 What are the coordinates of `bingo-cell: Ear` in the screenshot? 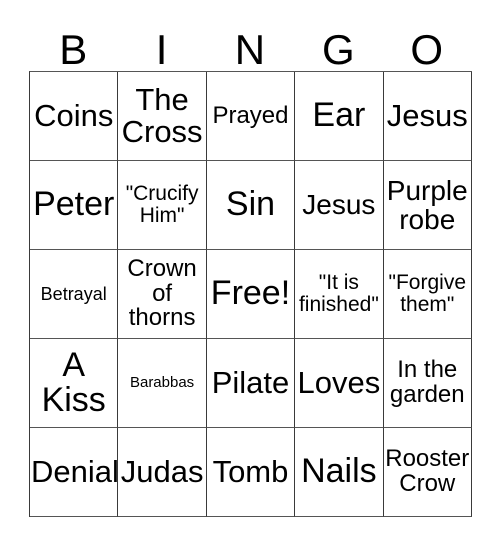 It's located at (339, 116).